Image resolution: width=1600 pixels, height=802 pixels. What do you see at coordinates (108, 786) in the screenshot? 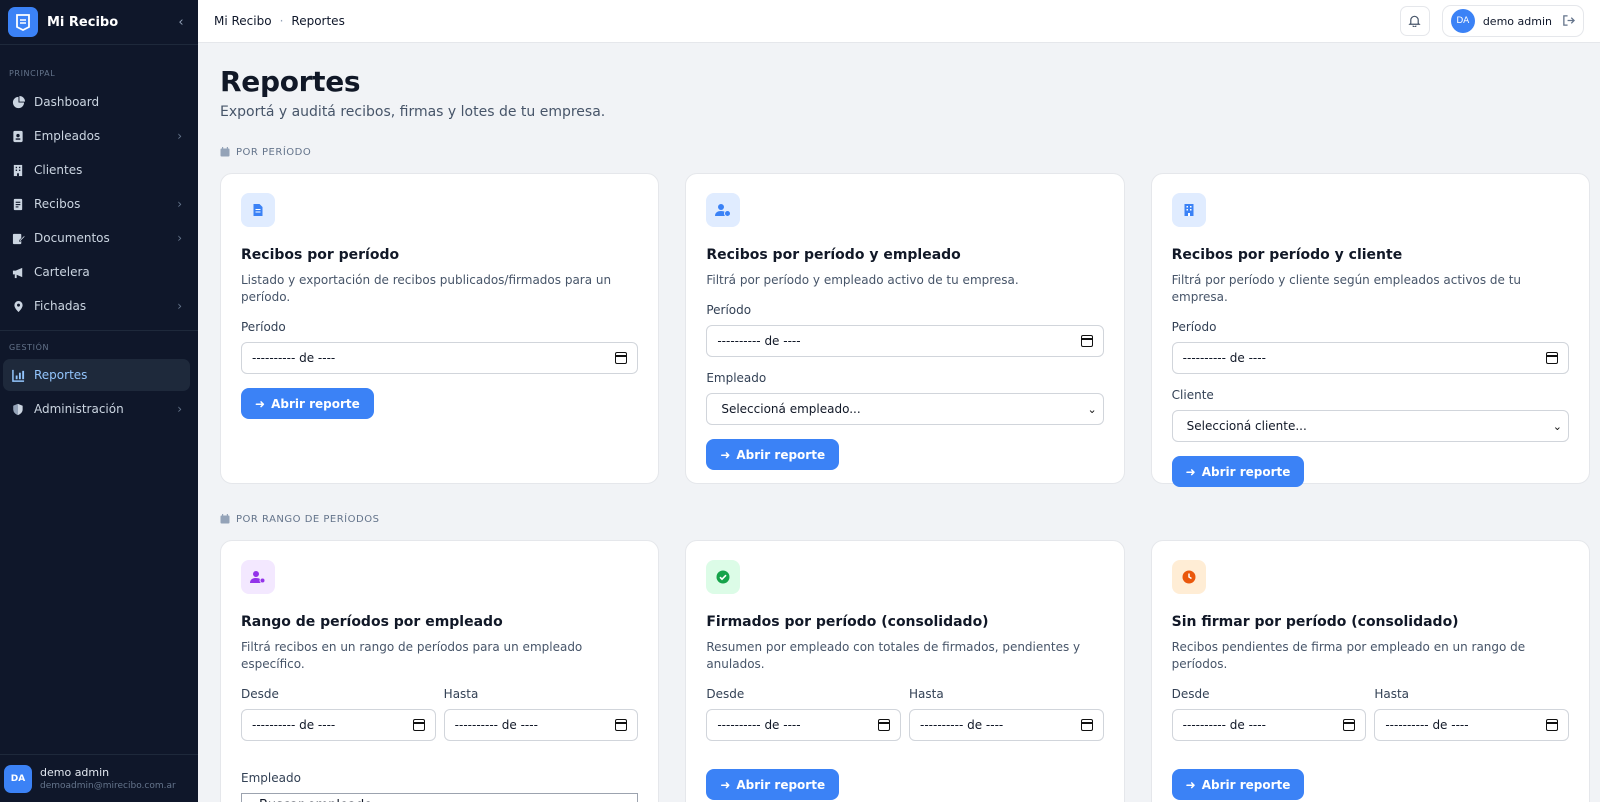
I see `user-email: demoadmin@mirecibo.com.ar` at bounding box center [108, 786].